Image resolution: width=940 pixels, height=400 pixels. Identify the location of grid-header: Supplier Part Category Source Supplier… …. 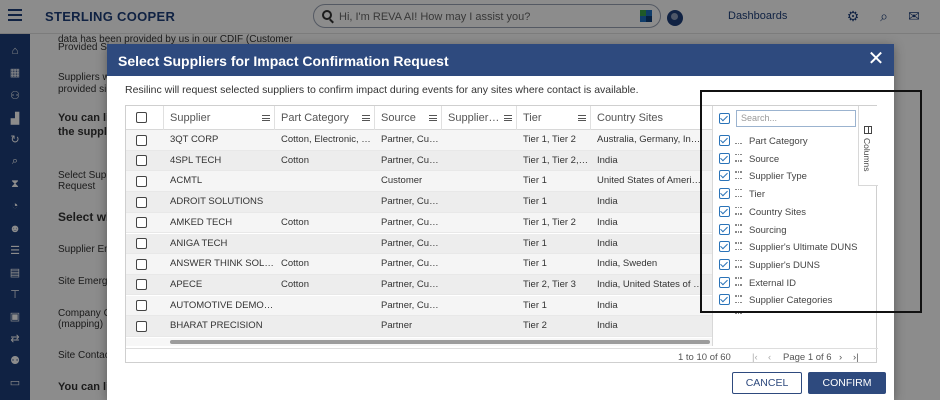
(419, 118).